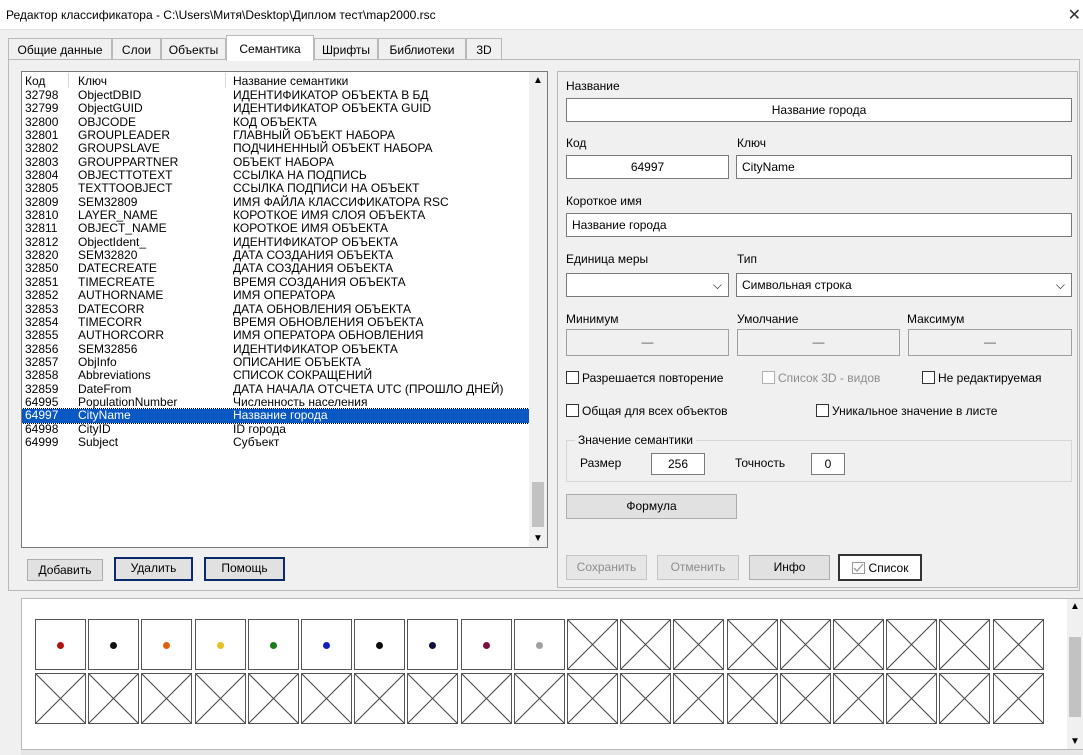 The image size is (1083, 755). I want to click on column-code: Код, so click(35, 81).